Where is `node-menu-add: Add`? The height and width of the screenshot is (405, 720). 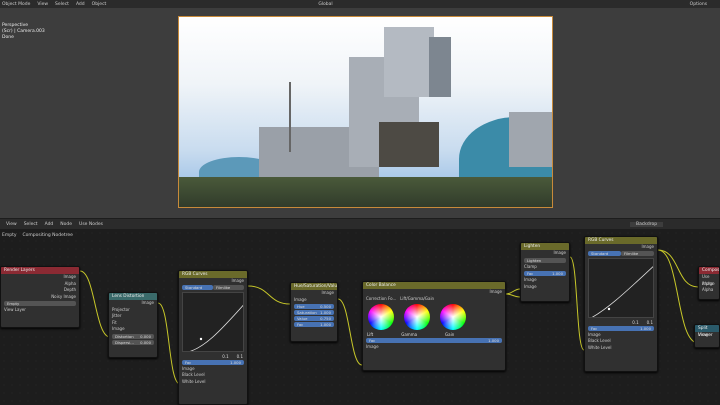
node-menu-add: Add is located at coordinates (49, 224).